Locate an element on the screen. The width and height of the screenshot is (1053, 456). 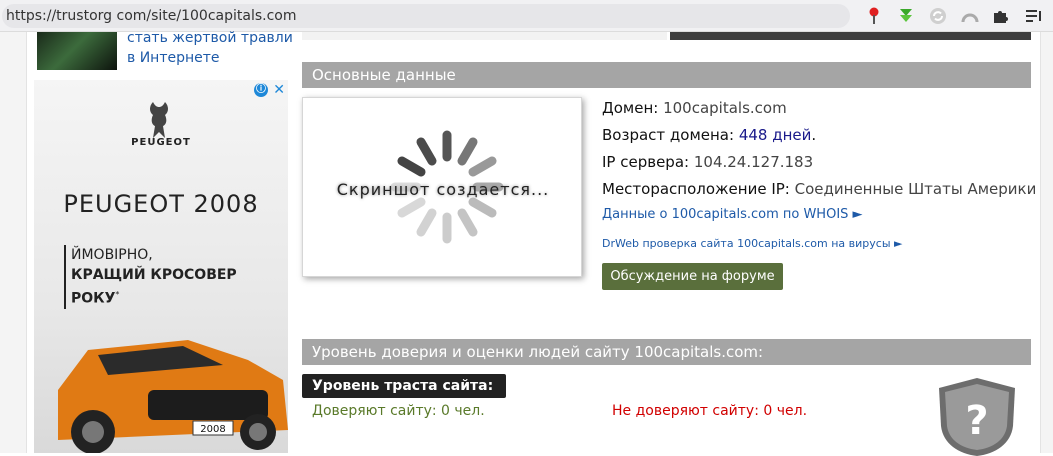
forum-discussion-button: Обсуждение на форуме is located at coordinates (692, 276).